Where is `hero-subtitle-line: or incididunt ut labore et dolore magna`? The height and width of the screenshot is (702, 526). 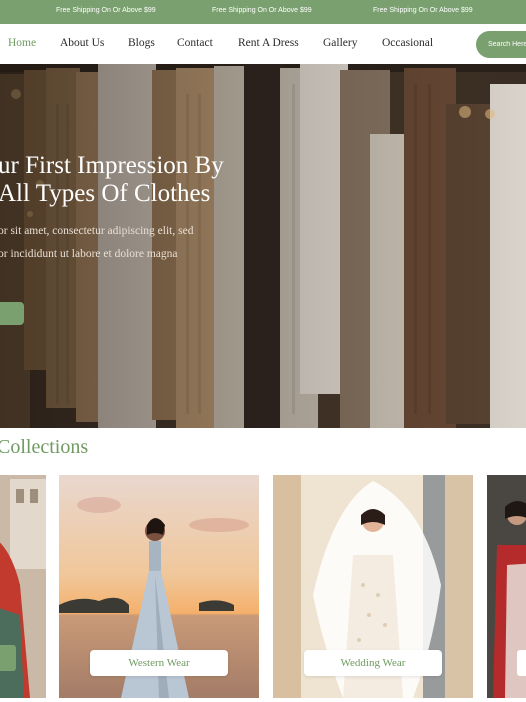
hero-subtitle-line: or incididunt ut labore et dolore magna is located at coordinates (89, 254).